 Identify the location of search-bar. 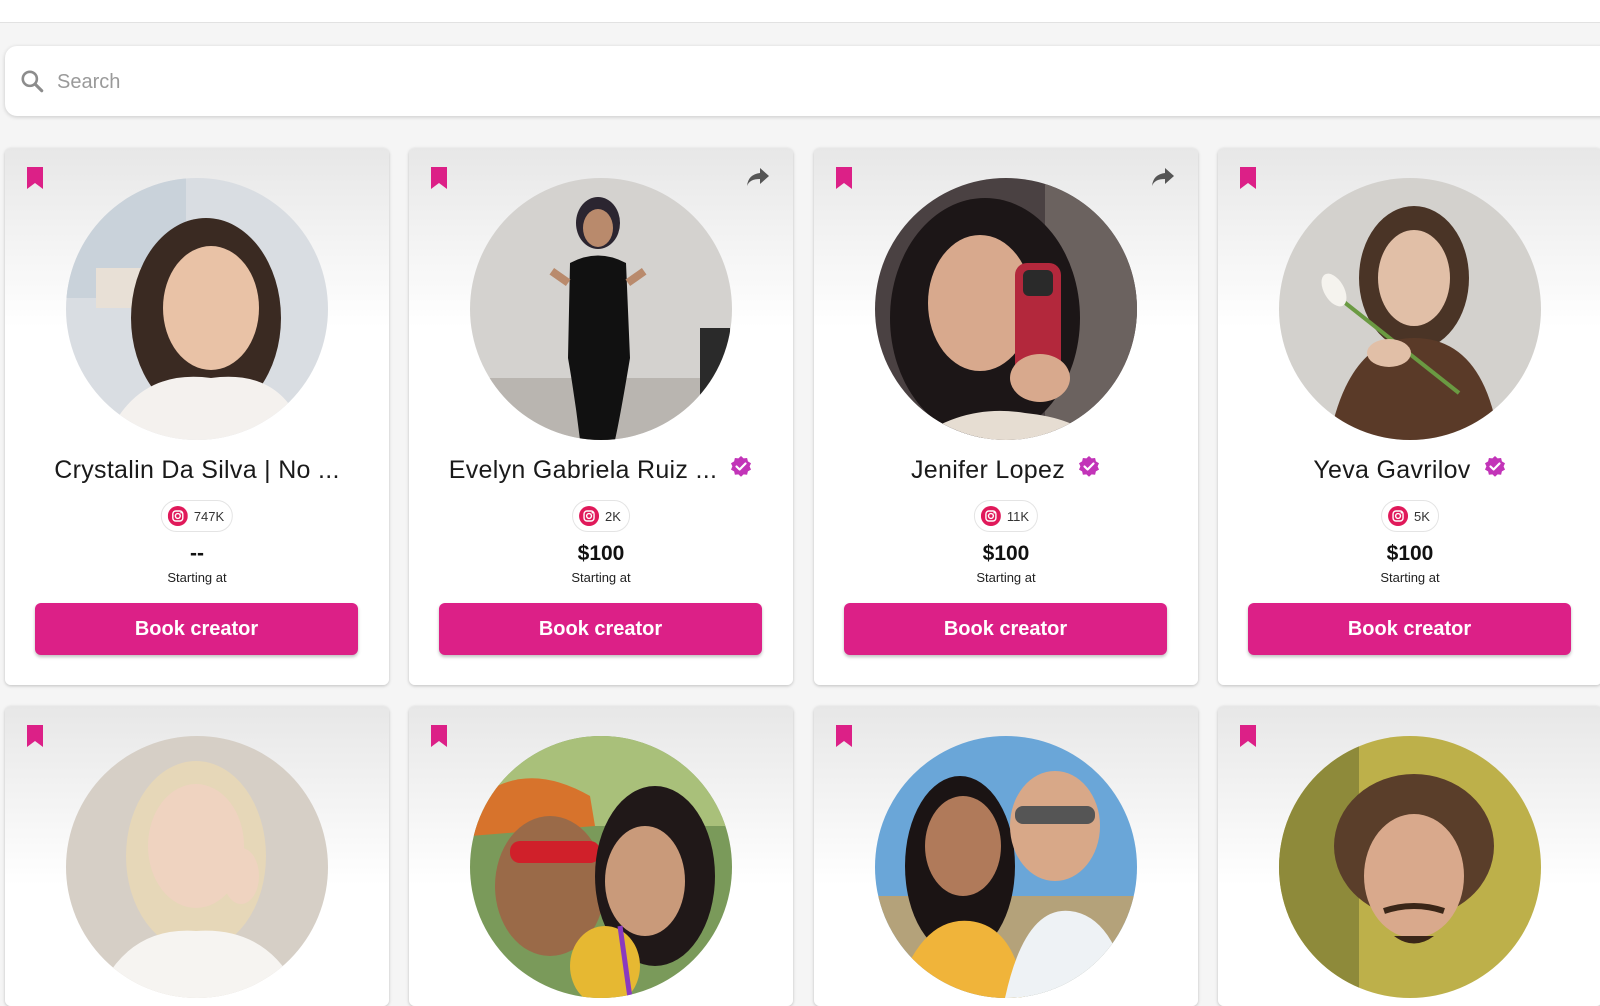
(802, 81).